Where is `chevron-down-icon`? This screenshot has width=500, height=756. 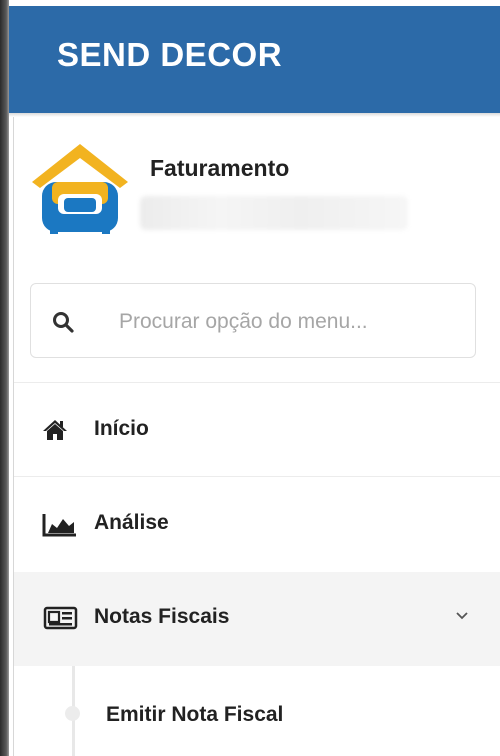 chevron-down-icon is located at coordinates (462, 615).